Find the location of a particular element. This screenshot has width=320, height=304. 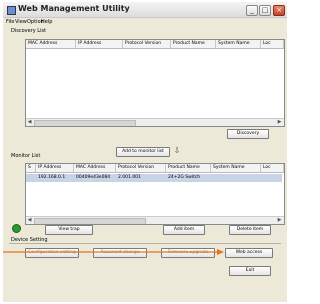

title-bar: Web Management Utility _ □ × is located at coordinates (145, 10).